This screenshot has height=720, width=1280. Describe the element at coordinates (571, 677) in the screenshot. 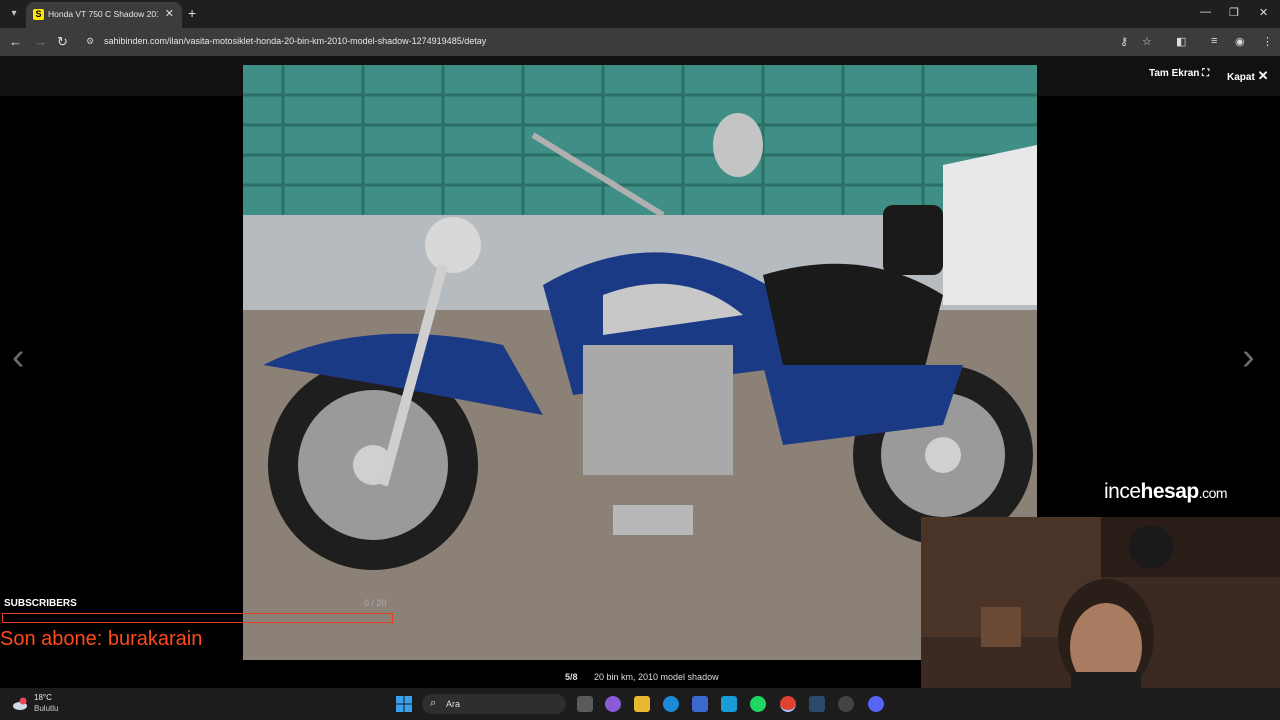

I see `image-counter: 5/8` at that location.